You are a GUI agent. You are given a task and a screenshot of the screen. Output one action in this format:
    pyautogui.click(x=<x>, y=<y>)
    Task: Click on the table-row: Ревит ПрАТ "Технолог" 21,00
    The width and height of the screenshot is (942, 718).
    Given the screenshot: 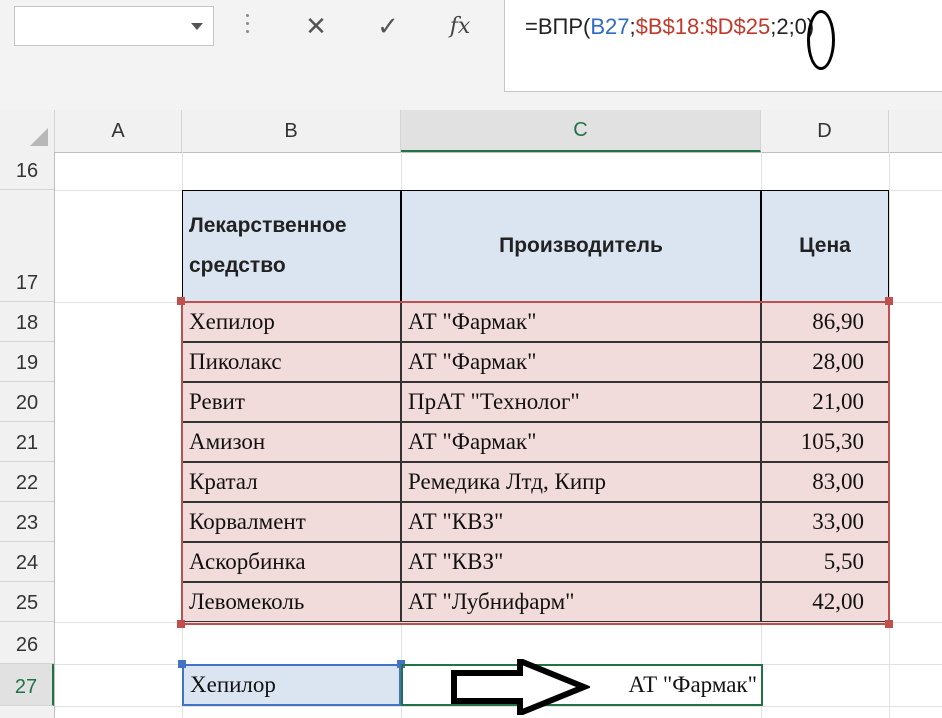 What is the action you would take?
    pyautogui.click(x=535, y=402)
    